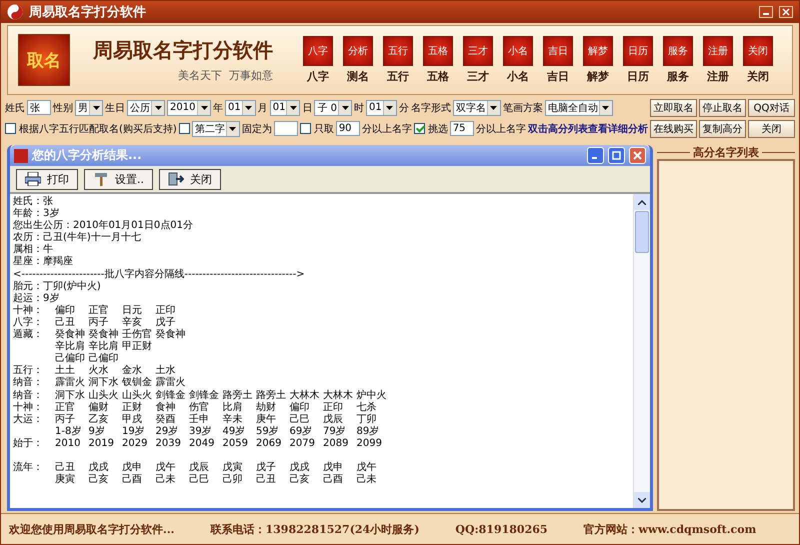  I want to click on result-cell: 1-8岁, so click(68, 431).